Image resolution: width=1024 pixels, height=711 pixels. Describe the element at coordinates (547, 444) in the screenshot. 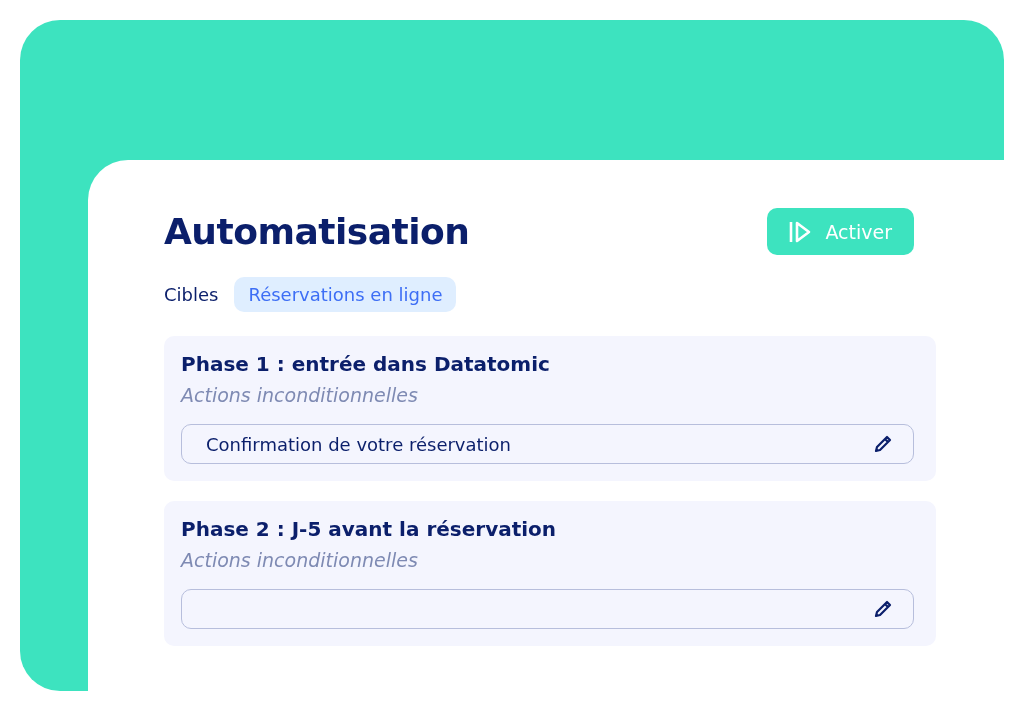

I see `action-field: Confirmation de votre réservation` at that location.